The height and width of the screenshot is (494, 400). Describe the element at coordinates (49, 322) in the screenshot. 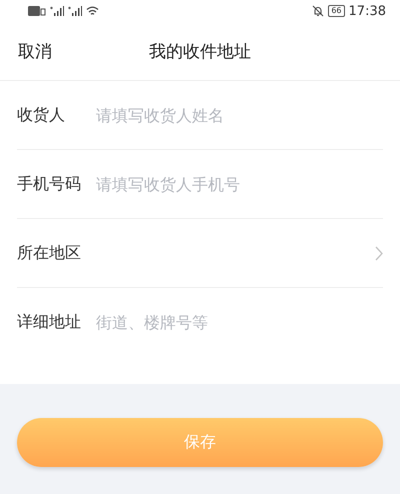

I see `field-label: 详细地址` at that location.